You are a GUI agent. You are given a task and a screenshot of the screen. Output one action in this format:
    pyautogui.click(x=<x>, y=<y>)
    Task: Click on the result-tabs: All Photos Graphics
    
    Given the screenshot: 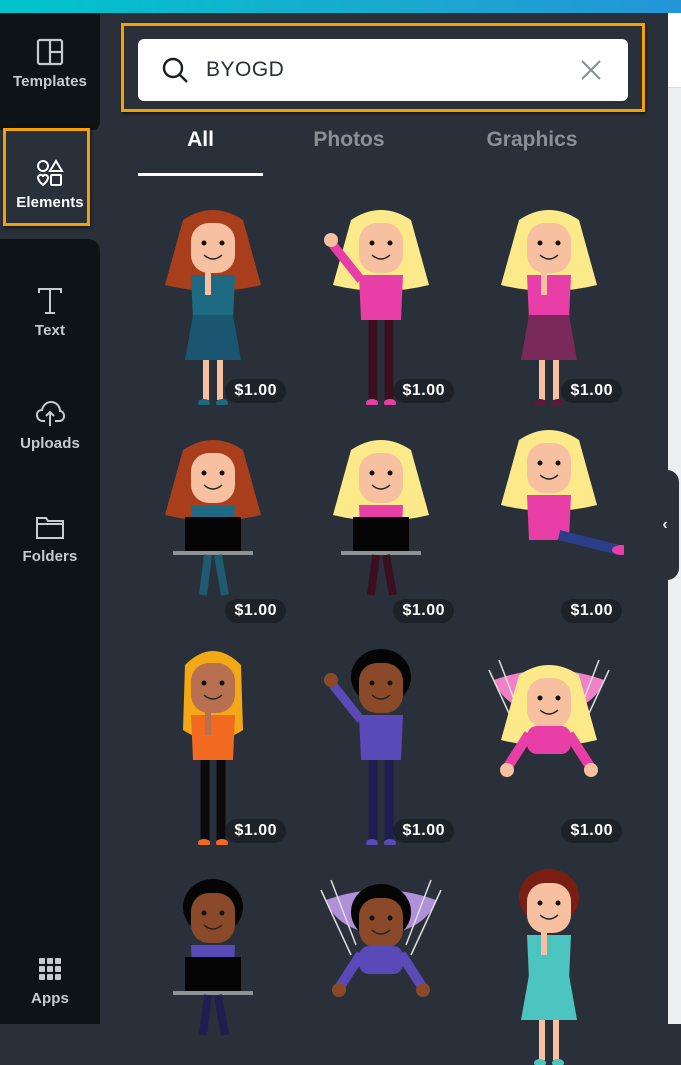 What is the action you would take?
    pyautogui.click(x=383, y=153)
    